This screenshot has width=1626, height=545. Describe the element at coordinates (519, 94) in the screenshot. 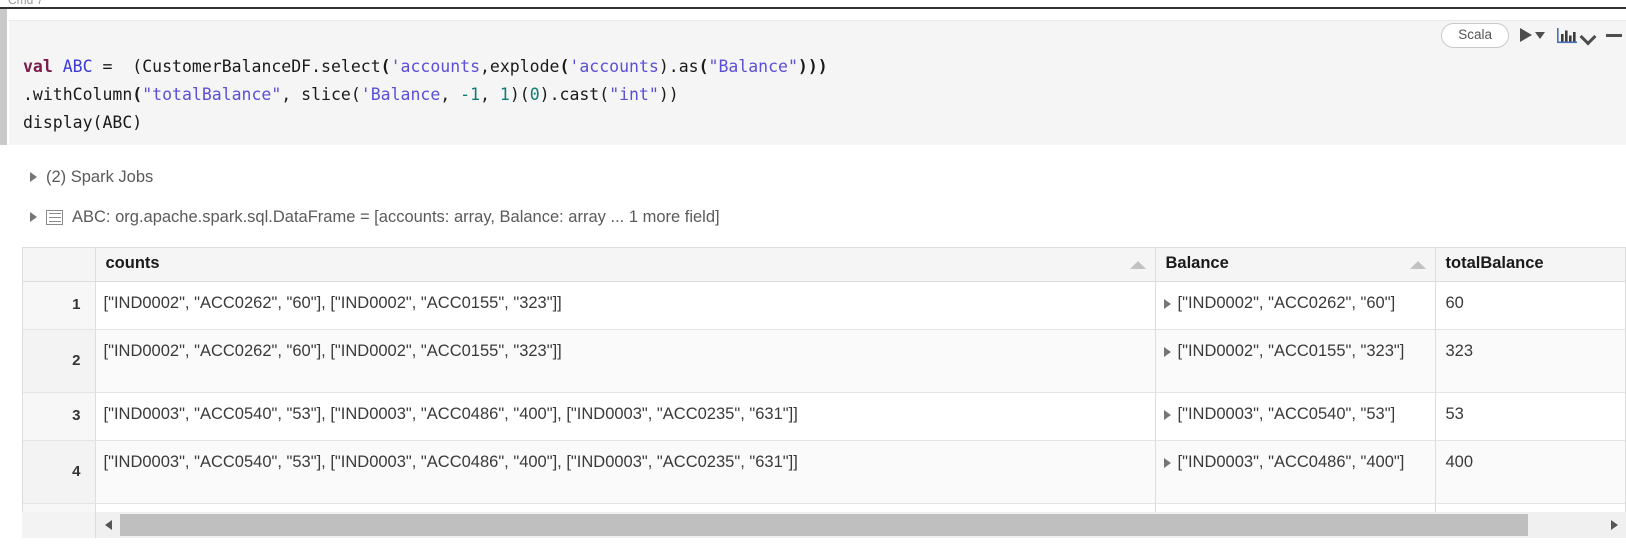

I see `code-line2-mid: )(` at that location.